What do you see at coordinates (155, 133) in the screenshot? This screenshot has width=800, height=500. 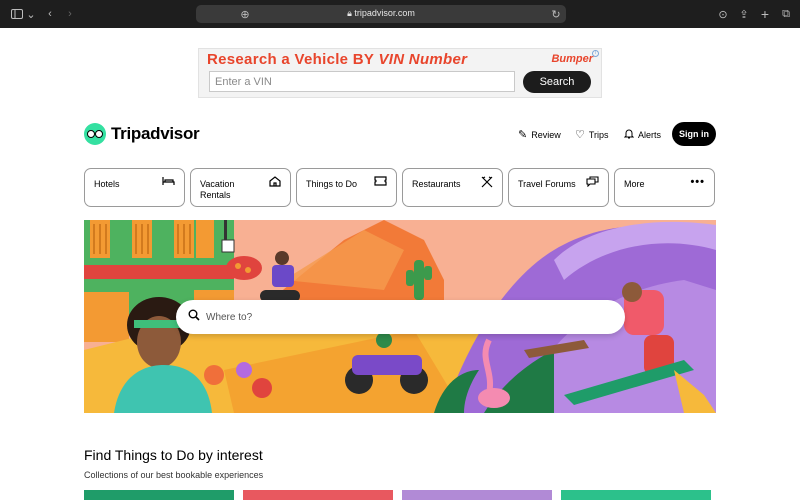 I see `logo-text: Tripadvisor` at bounding box center [155, 133].